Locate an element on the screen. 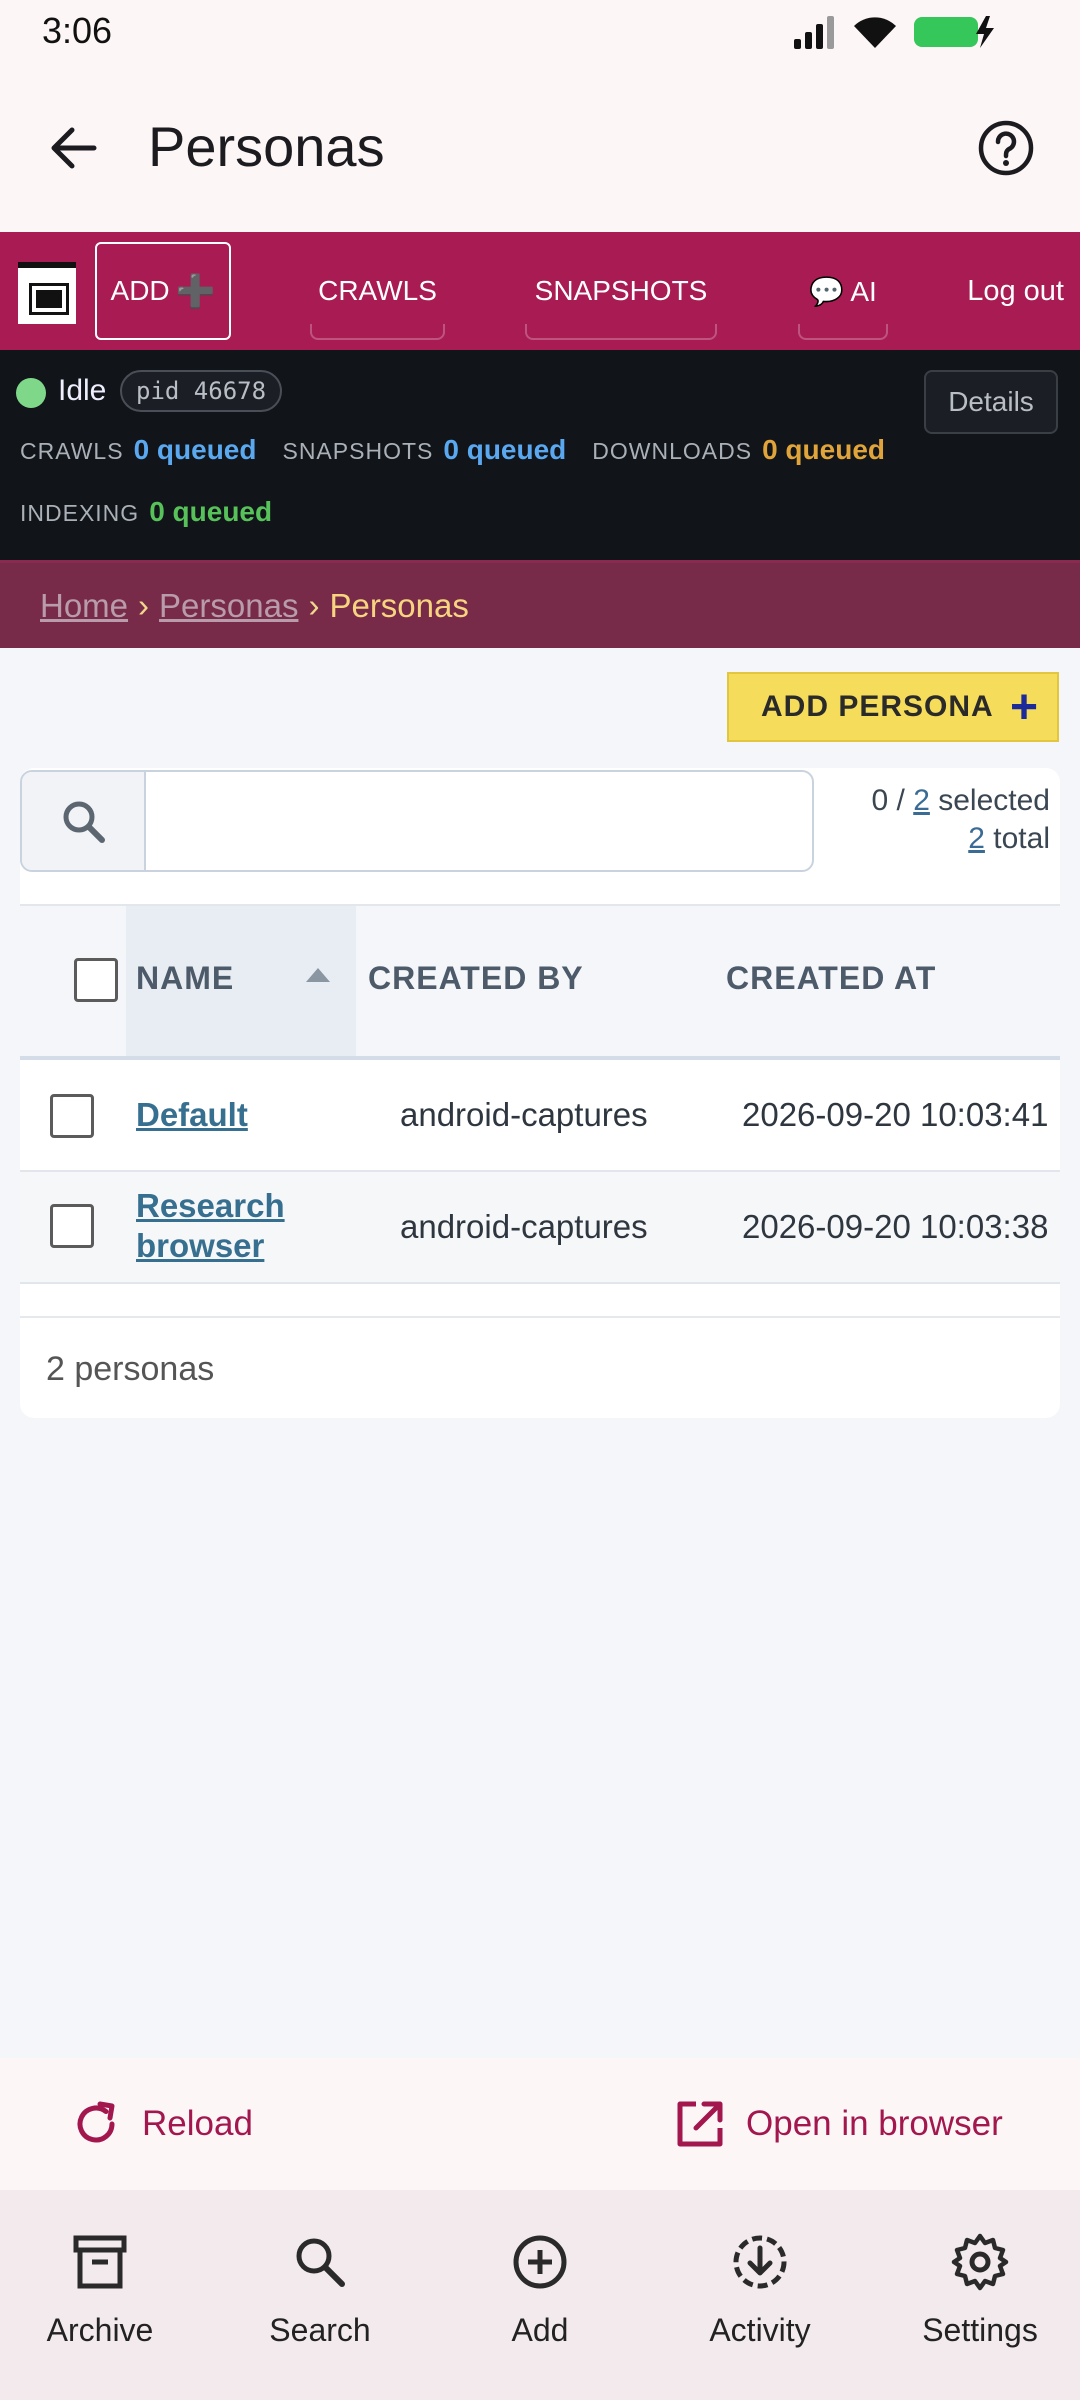  table-header: NAME CREATED BY CREATED AT is located at coordinates (540, 982).